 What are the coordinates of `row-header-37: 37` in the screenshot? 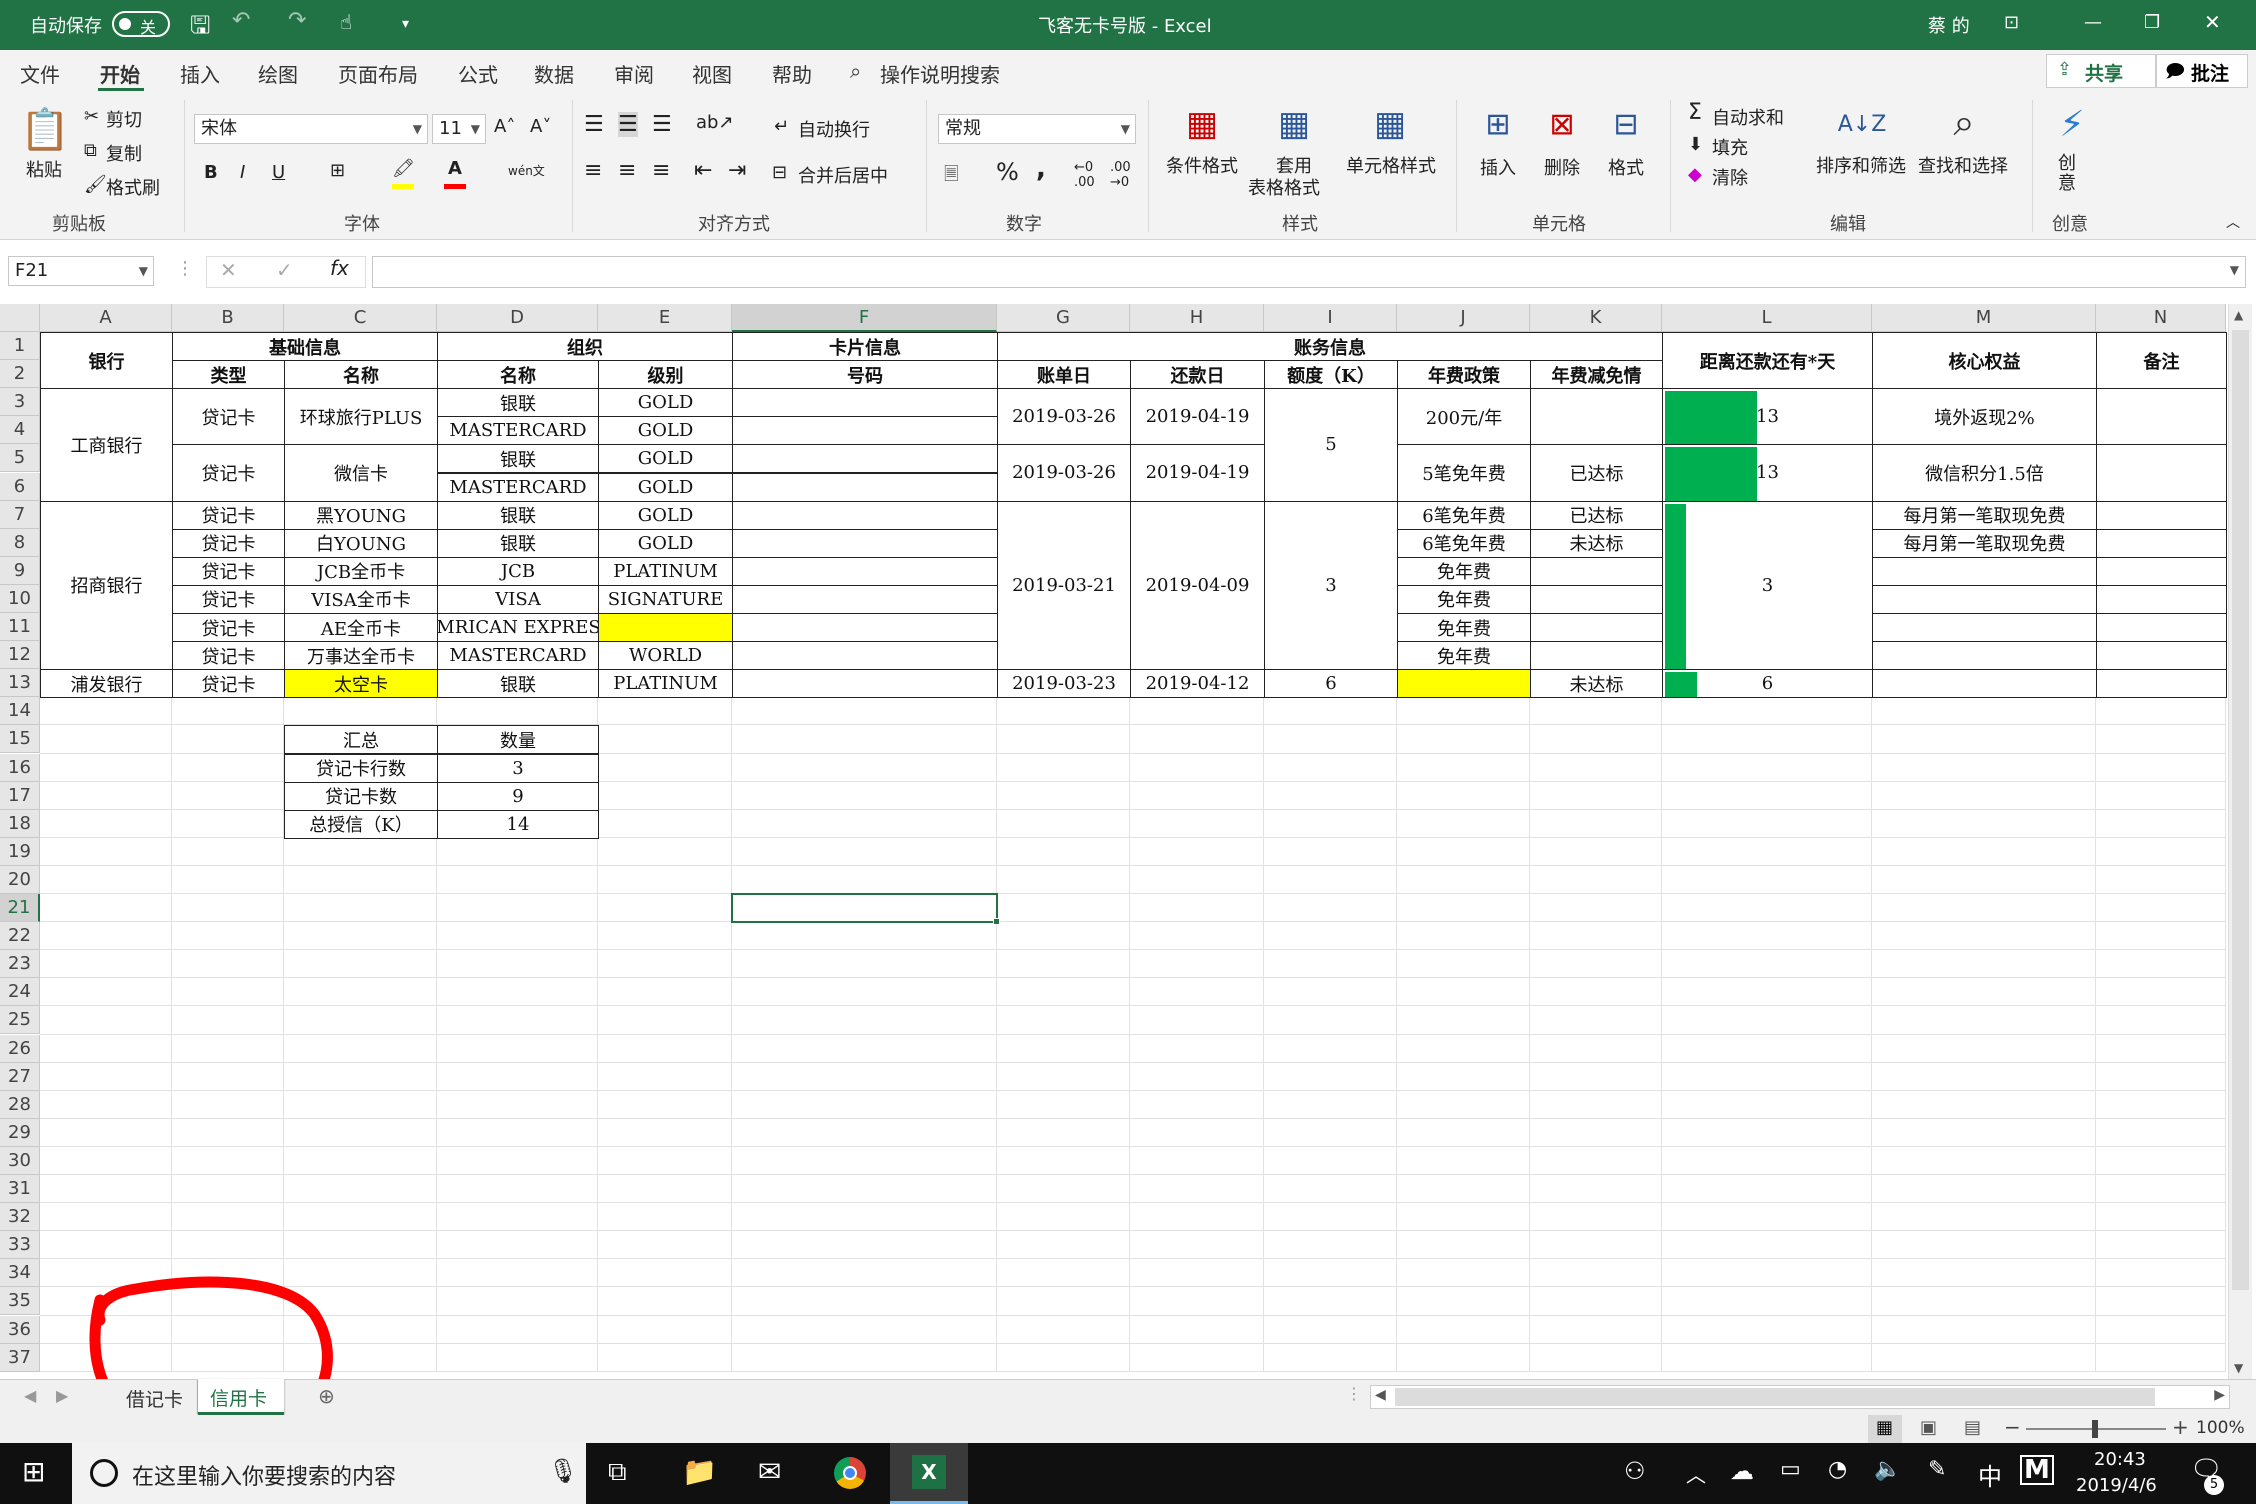 It's located at (20, 1357).